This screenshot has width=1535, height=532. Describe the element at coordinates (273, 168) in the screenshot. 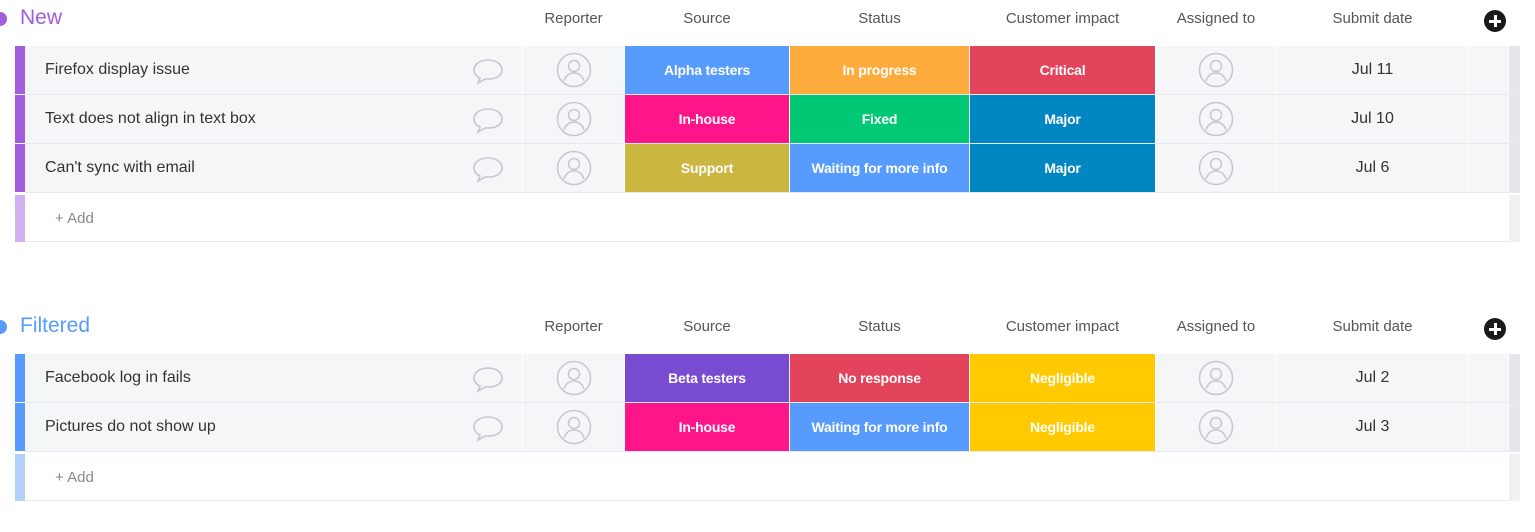

I see `item-name-cell: Can't sync with email` at that location.